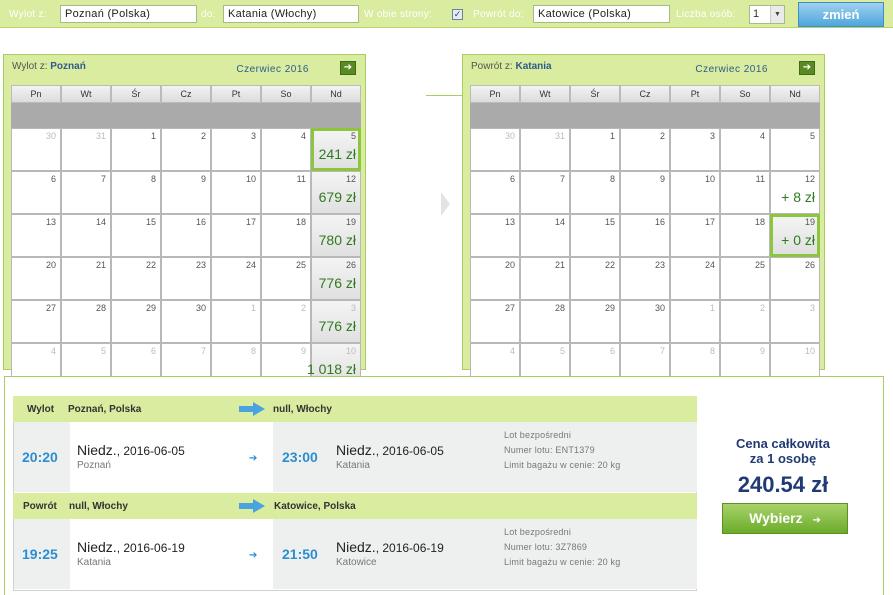  Describe the element at coordinates (709, 265) in the screenshot. I see `day-number: 24` at that location.